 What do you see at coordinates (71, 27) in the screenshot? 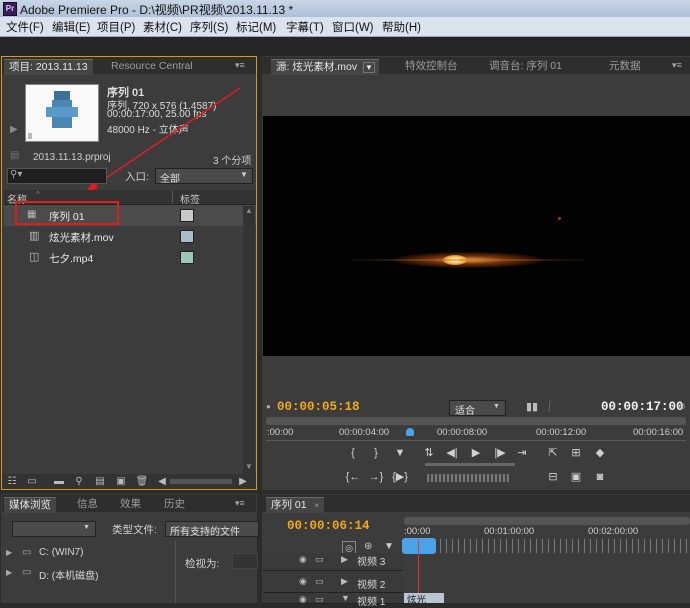
I see `menu-edit: 编辑(E)` at bounding box center [71, 27].